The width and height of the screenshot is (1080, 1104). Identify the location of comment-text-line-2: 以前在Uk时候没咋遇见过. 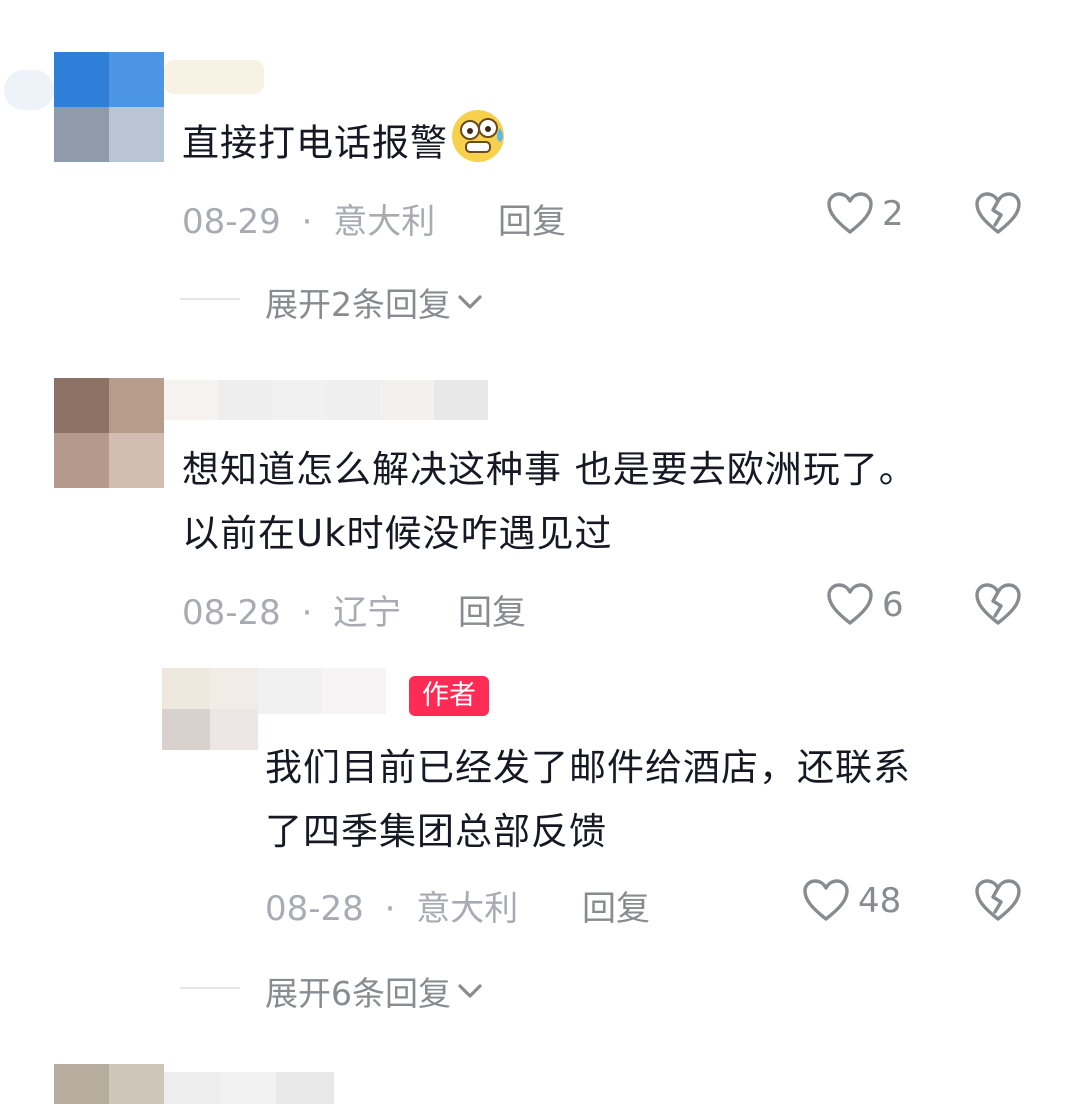
(397, 533).